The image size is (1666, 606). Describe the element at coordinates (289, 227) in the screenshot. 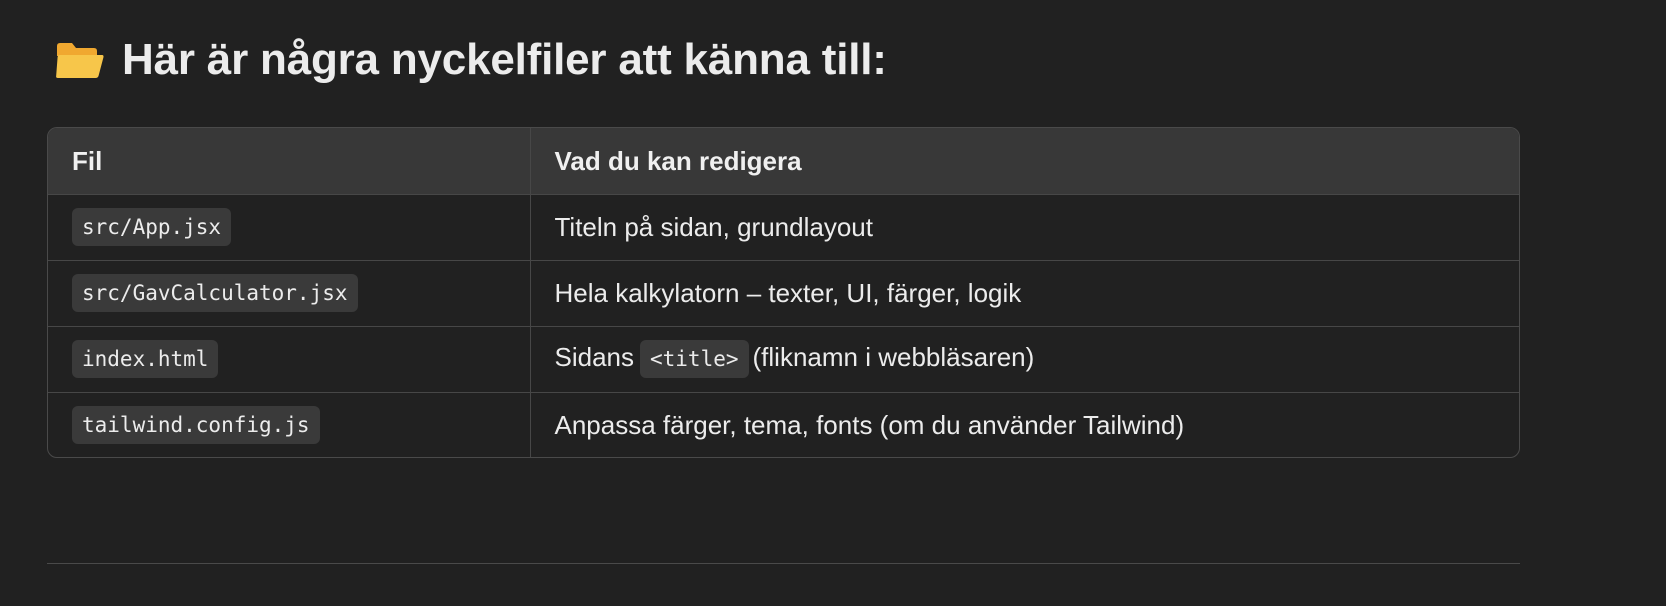

I see `file-cell: src/App.jsx` at that location.